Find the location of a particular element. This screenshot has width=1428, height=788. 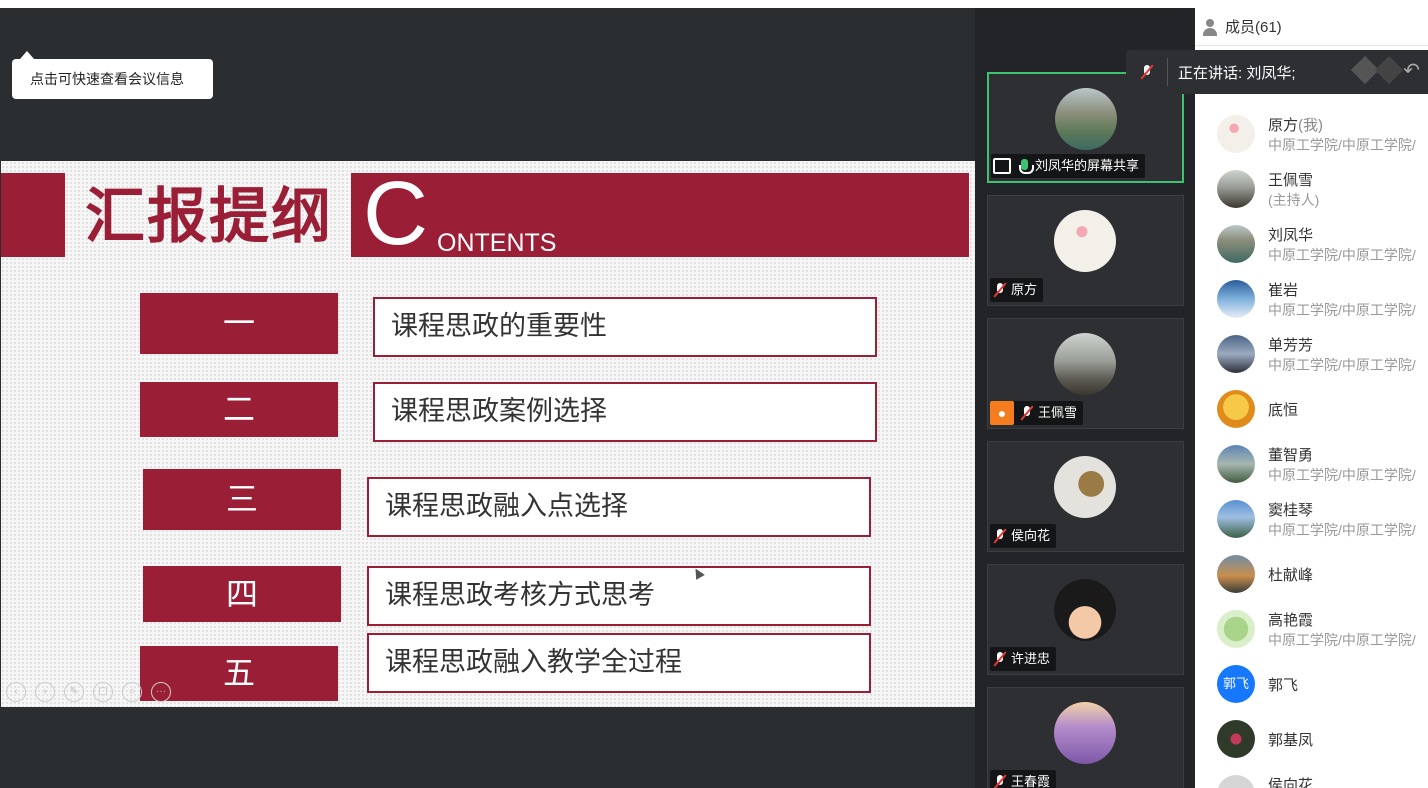

participant-name: 王春霞 is located at coordinates (1031, 781).